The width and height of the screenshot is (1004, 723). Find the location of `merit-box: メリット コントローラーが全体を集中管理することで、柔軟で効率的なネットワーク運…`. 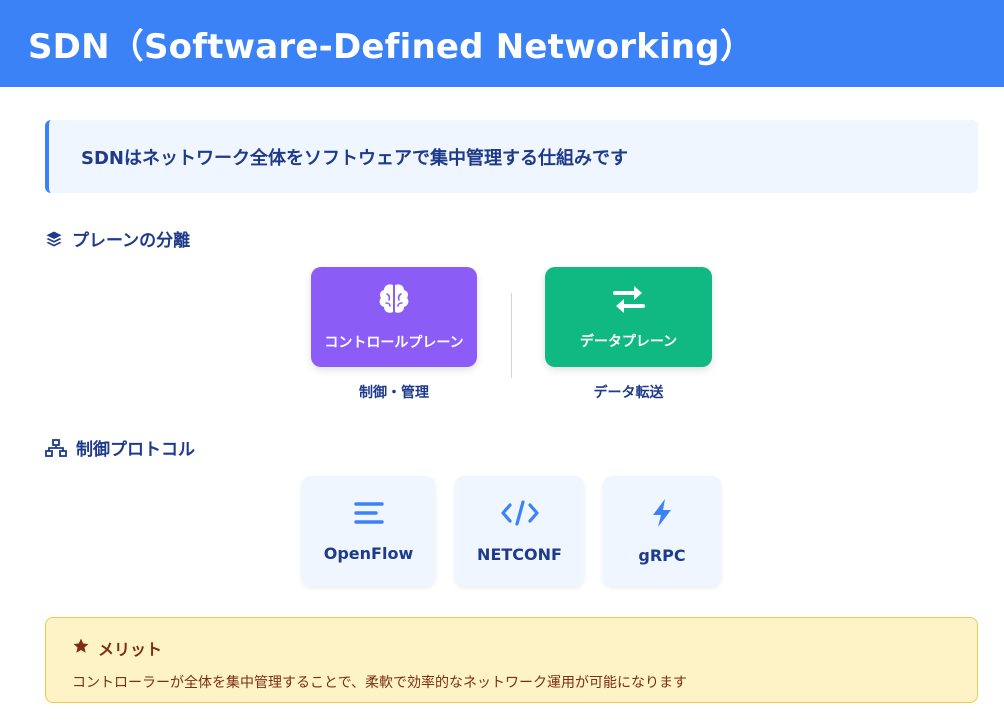

merit-box: メリット コントローラーが全体を集中管理することで、柔軟で効率的なネットワーク運… is located at coordinates (511, 660).